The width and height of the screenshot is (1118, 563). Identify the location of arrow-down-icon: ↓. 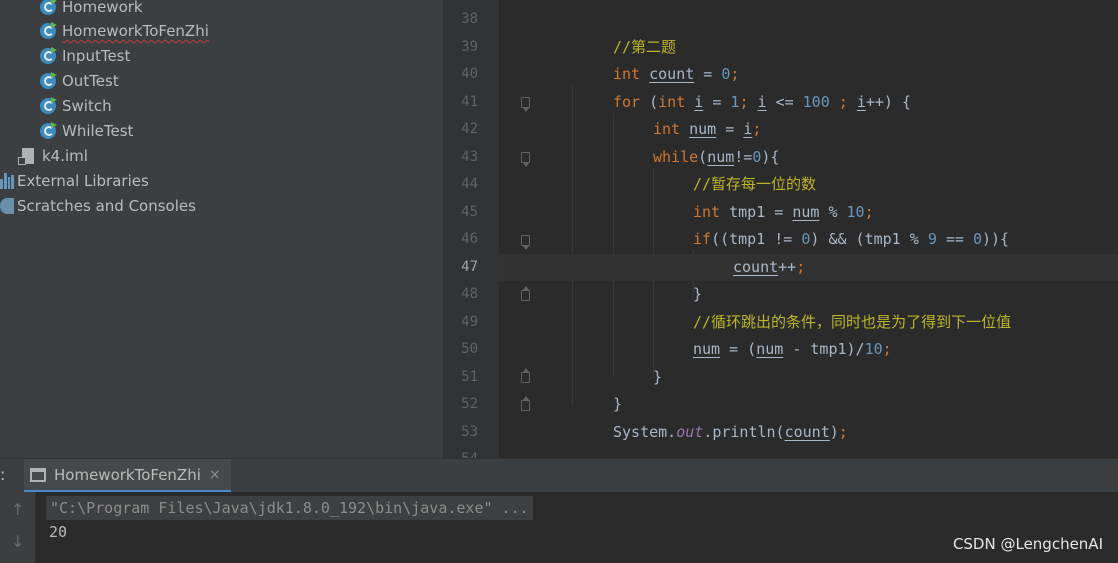
(17, 541).